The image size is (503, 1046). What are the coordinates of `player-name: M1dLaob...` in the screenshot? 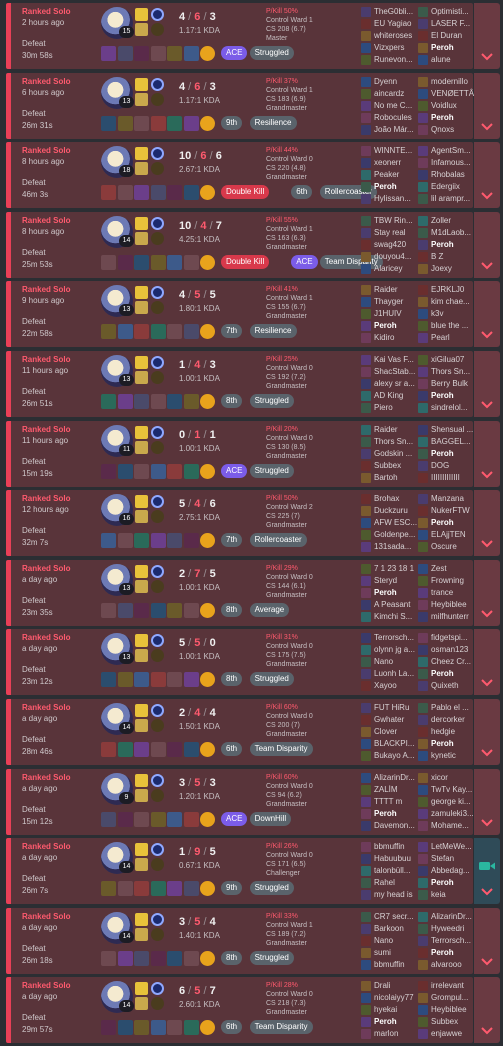 It's located at (453, 233).